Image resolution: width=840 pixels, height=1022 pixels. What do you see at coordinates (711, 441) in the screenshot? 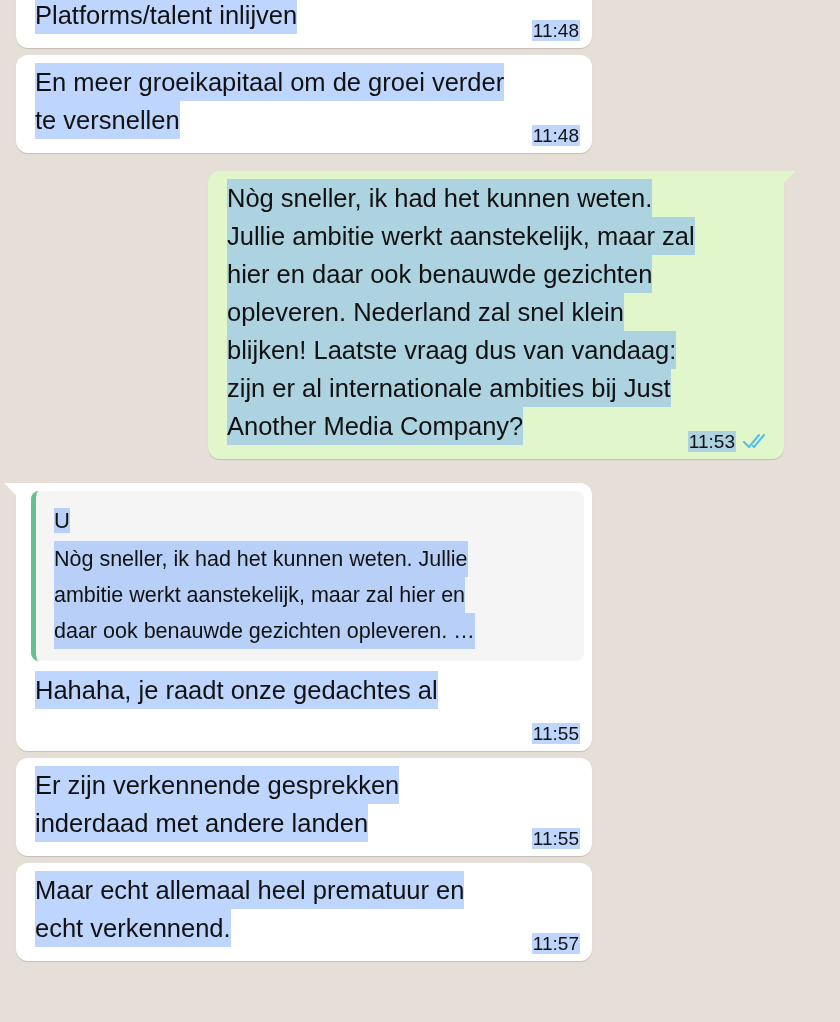
I see `timestamp: 11:53` at bounding box center [711, 441].